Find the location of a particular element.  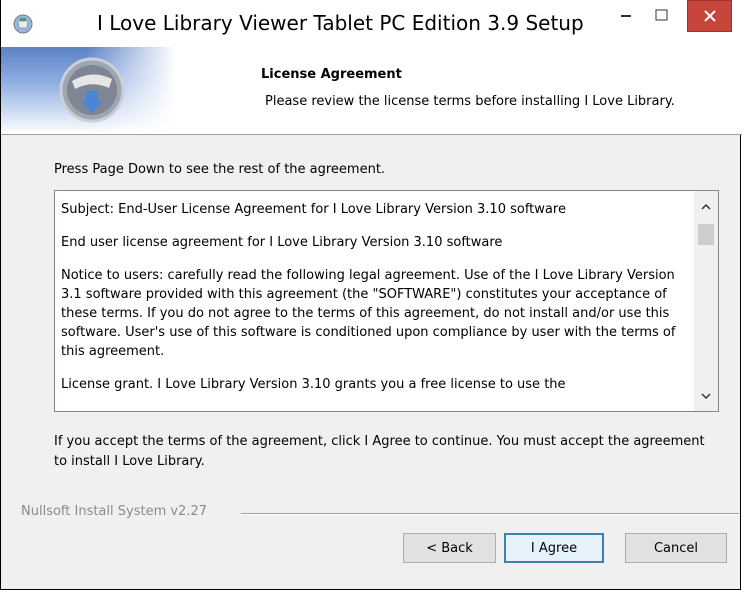

minimize-icon is located at coordinates (626, 16).